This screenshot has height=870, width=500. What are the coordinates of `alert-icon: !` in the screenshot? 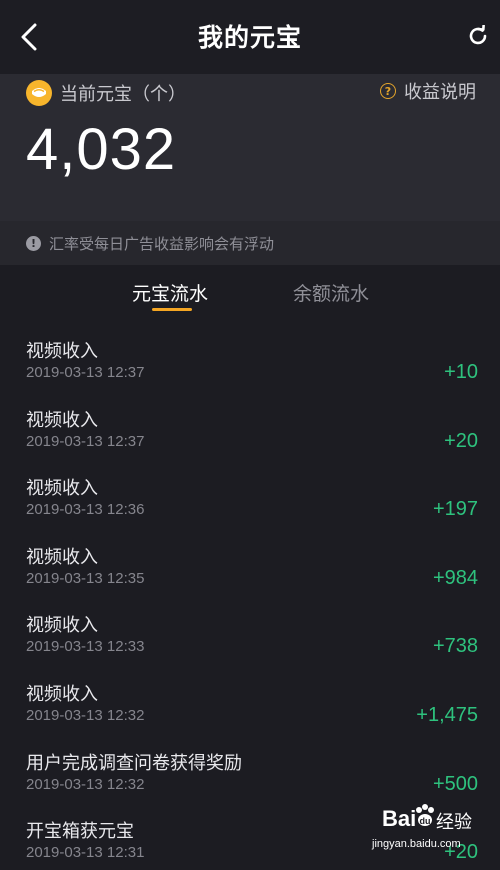 It's located at (33, 243).